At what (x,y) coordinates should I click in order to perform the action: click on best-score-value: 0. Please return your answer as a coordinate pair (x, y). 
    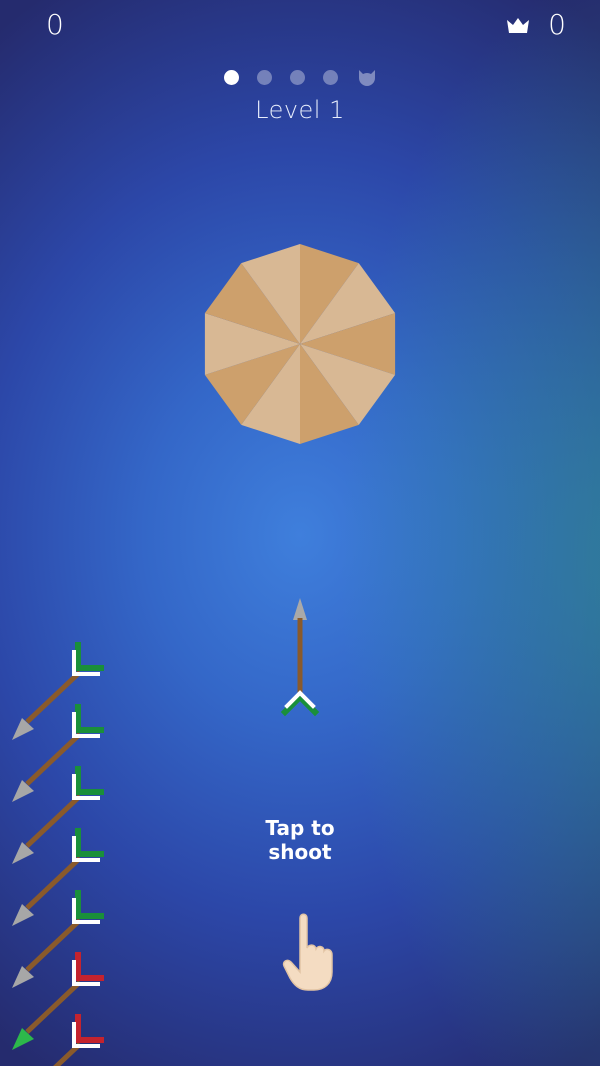
    Looking at the image, I should click on (557, 24).